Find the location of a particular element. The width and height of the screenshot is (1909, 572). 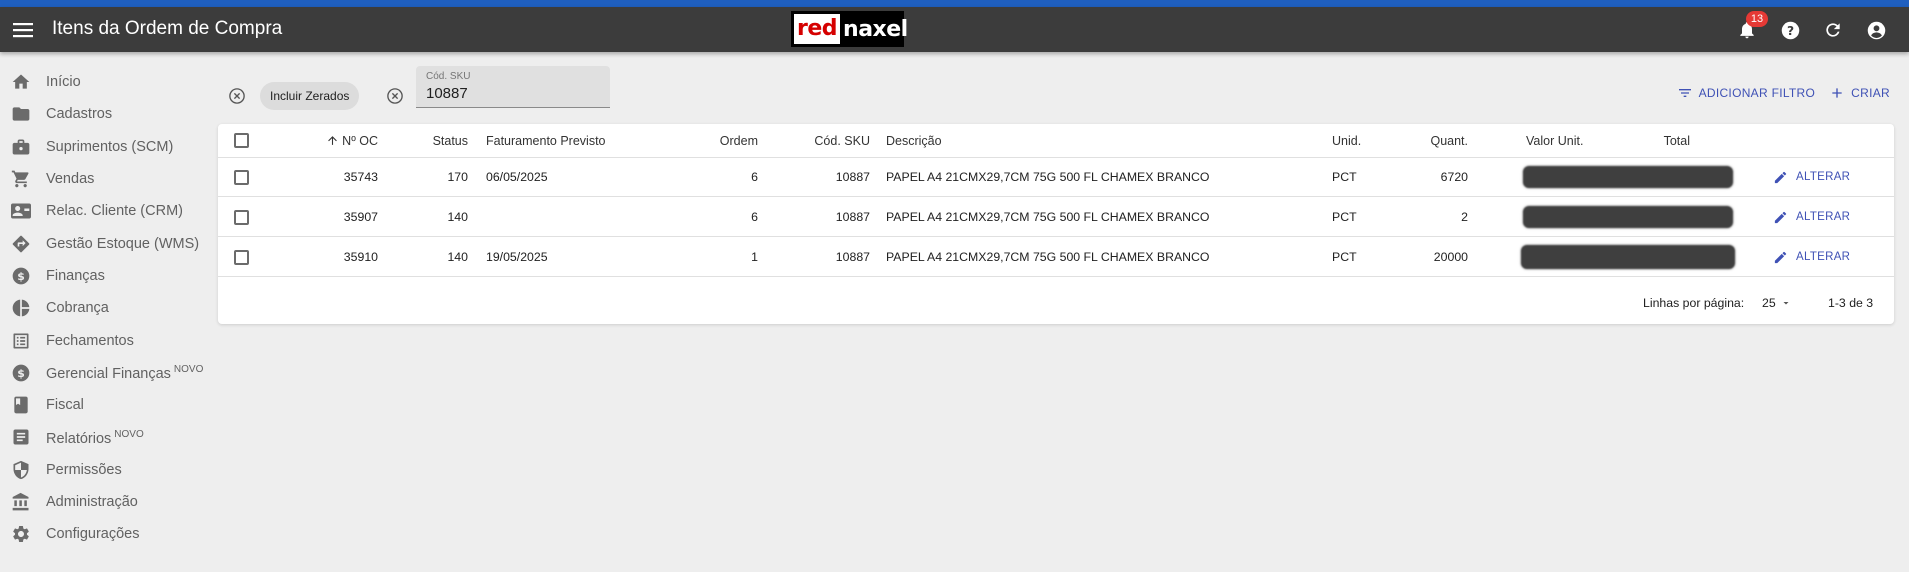

column-header-ordem: Ordem is located at coordinates (728, 140).